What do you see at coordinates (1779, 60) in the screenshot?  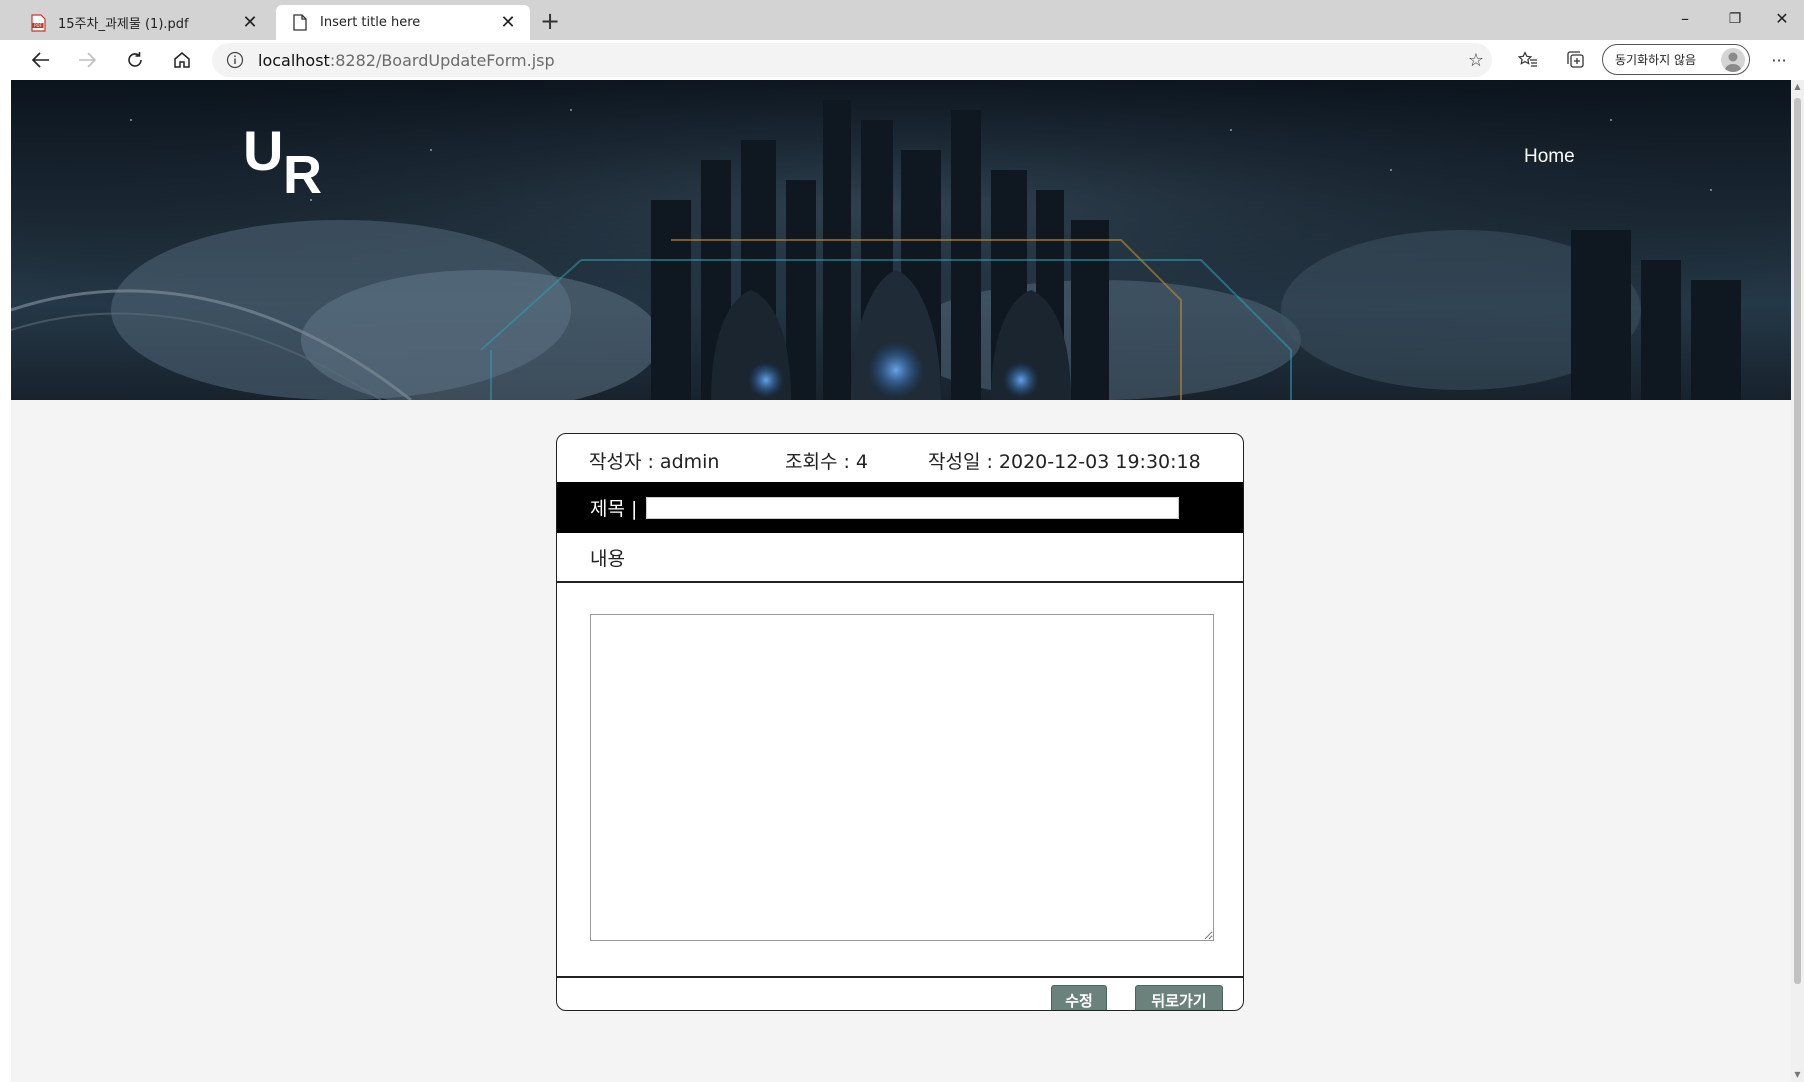 I see `more-menu-button: ···` at bounding box center [1779, 60].